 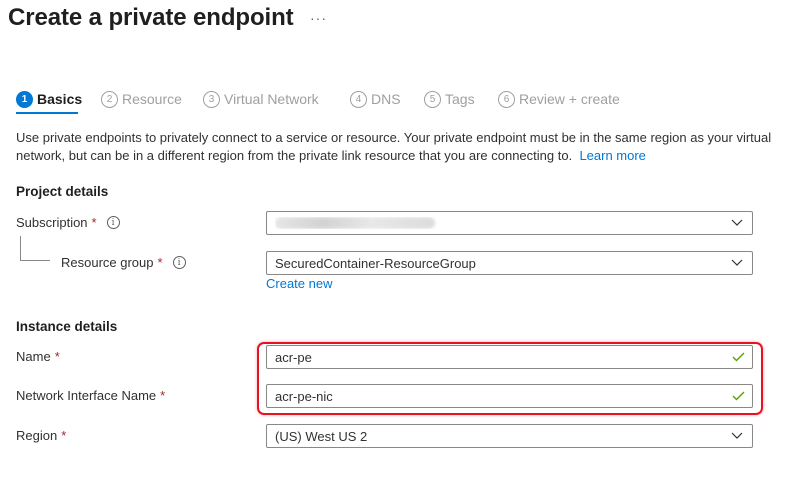 What do you see at coordinates (569, 99) in the screenshot?
I see `tab-label: Review + create` at bounding box center [569, 99].